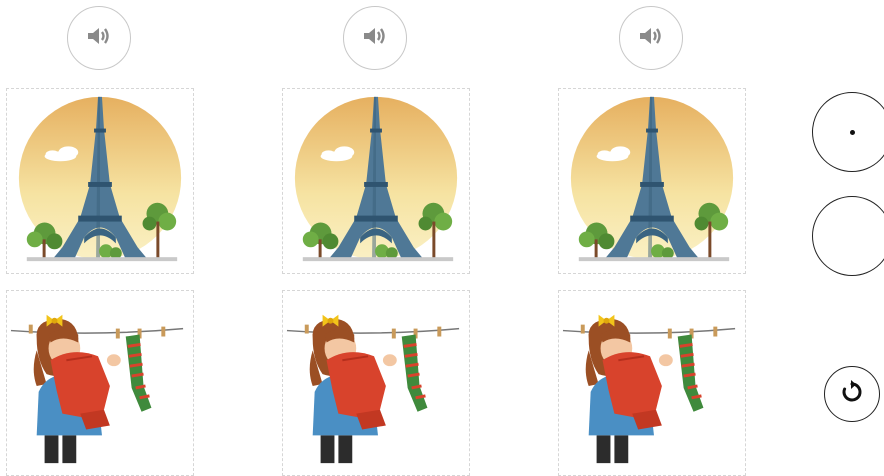 This screenshot has height=476, width=884. Describe the element at coordinates (852, 132) in the screenshot. I see `radio-selected-dot` at that location.